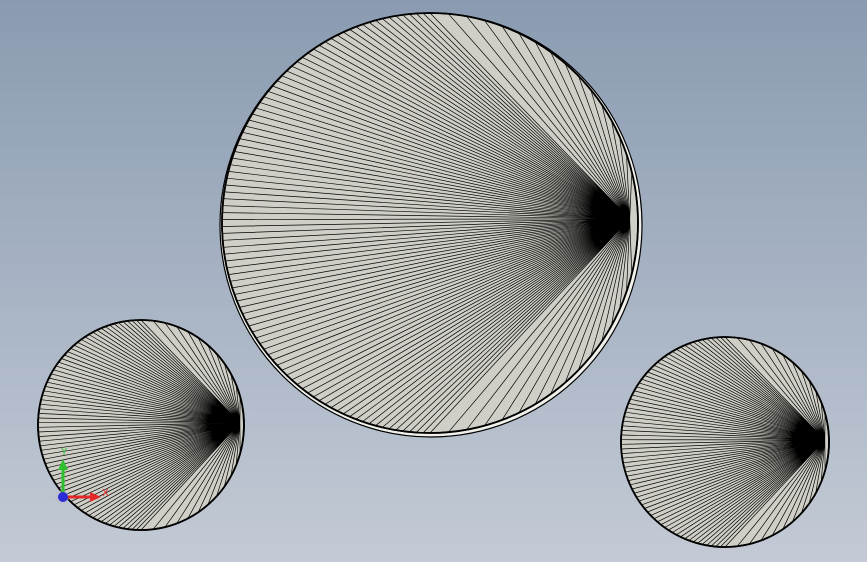 The width and height of the screenshot is (867, 562). What do you see at coordinates (63, 497) in the screenshot?
I see `z-axis-dot` at bounding box center [63, 497].